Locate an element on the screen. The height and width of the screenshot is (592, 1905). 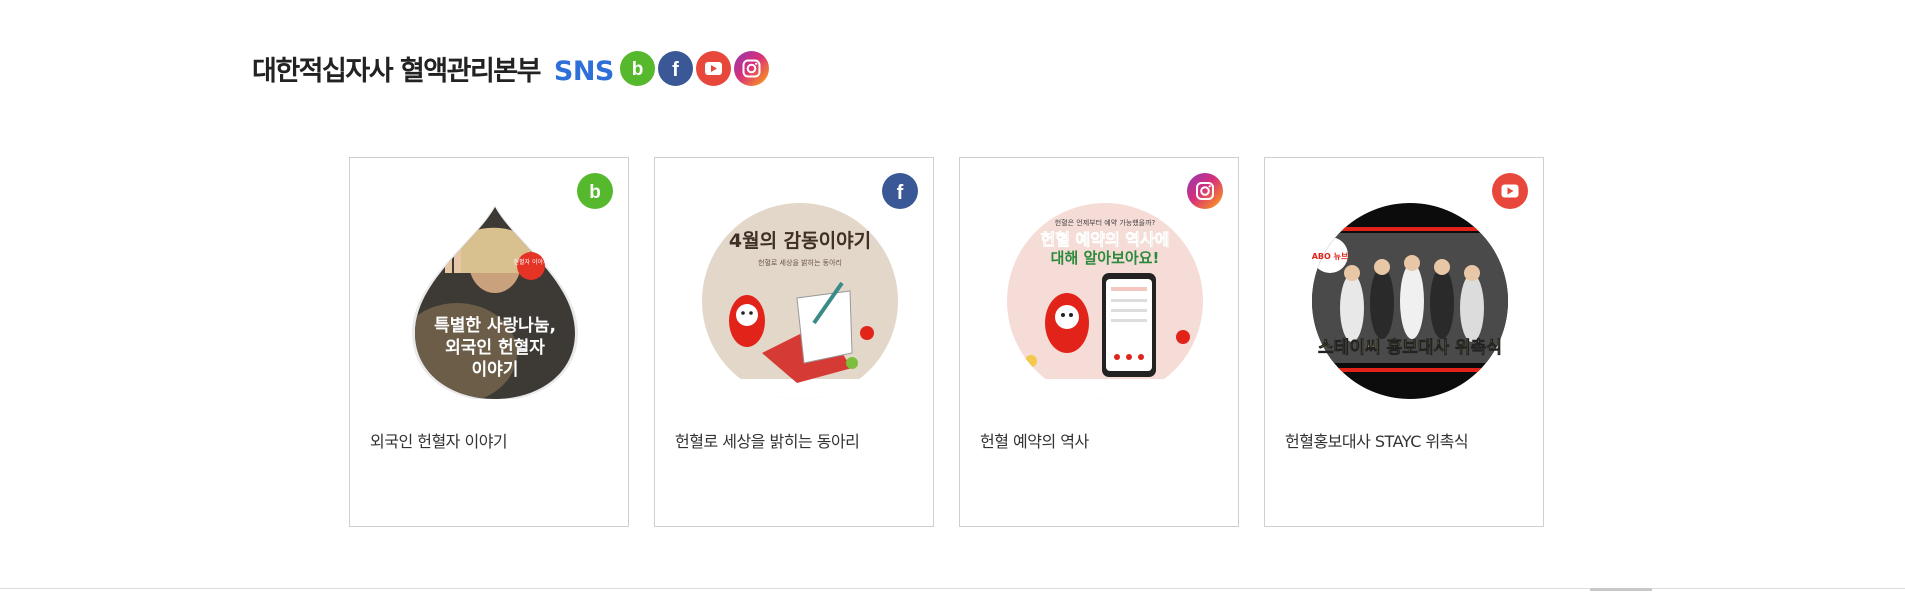
facebook-thumbnail: 4월의 감동이야기 헌혈로 세상을 밝히는 동아리 is located at coordinates (800, 301).